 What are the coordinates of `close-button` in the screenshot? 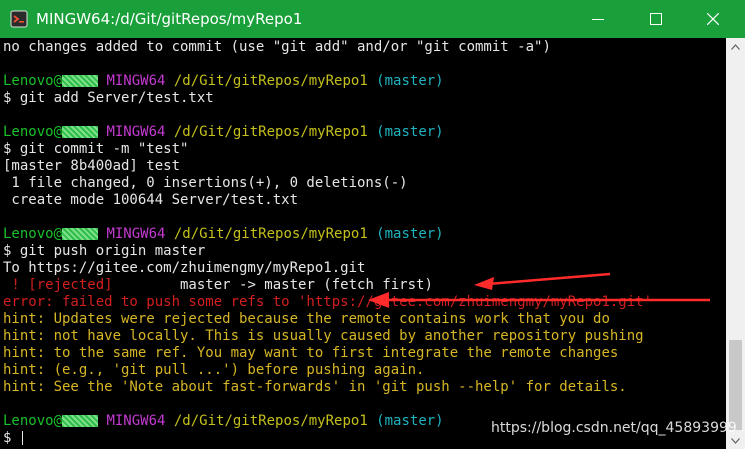 It's located at (713, 19).